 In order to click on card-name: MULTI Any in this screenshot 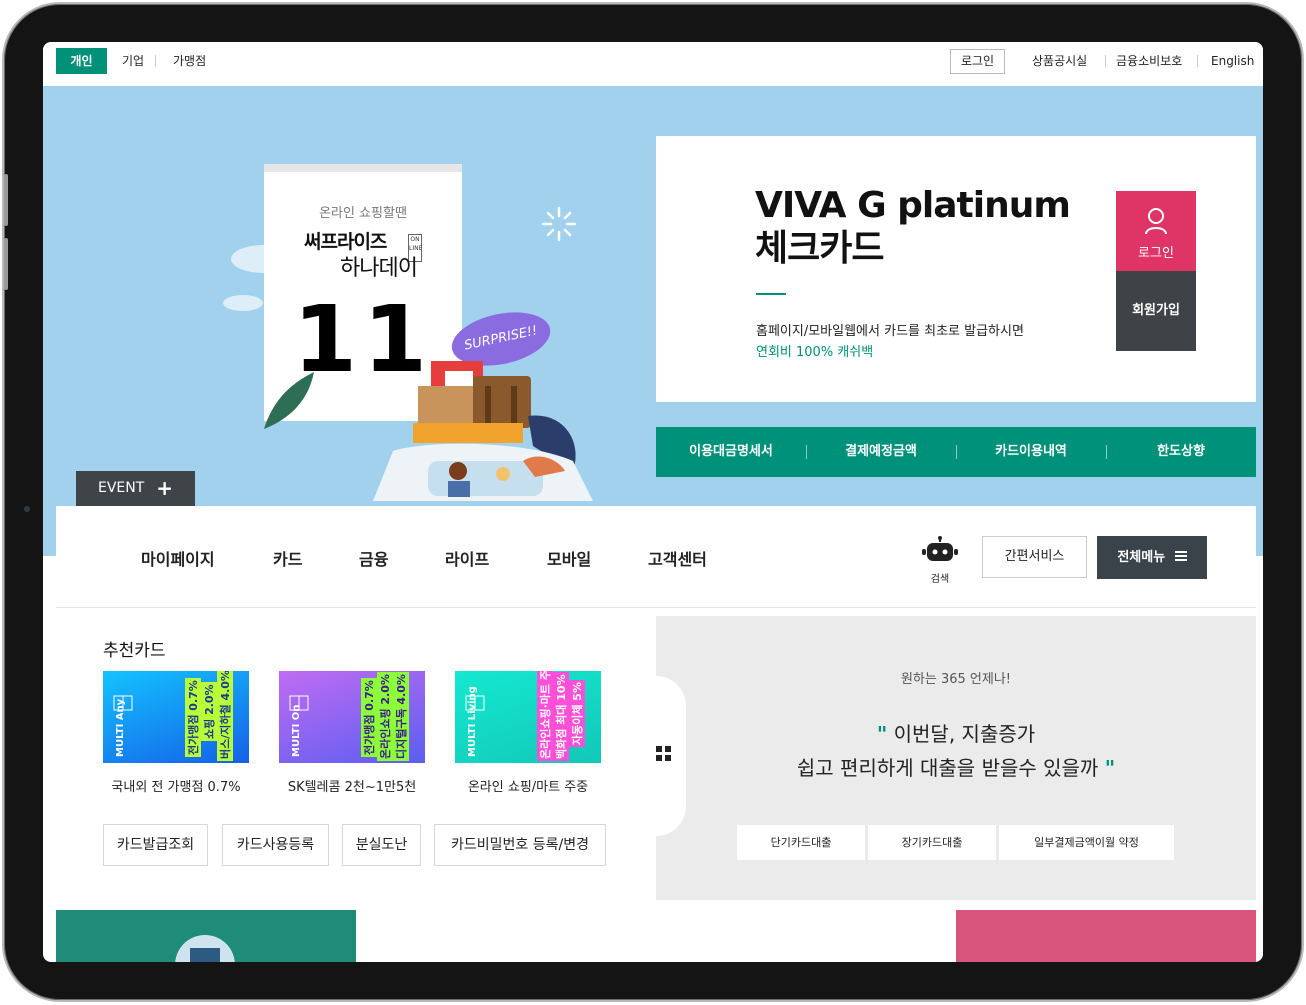, I will do `click(120, 727)`.